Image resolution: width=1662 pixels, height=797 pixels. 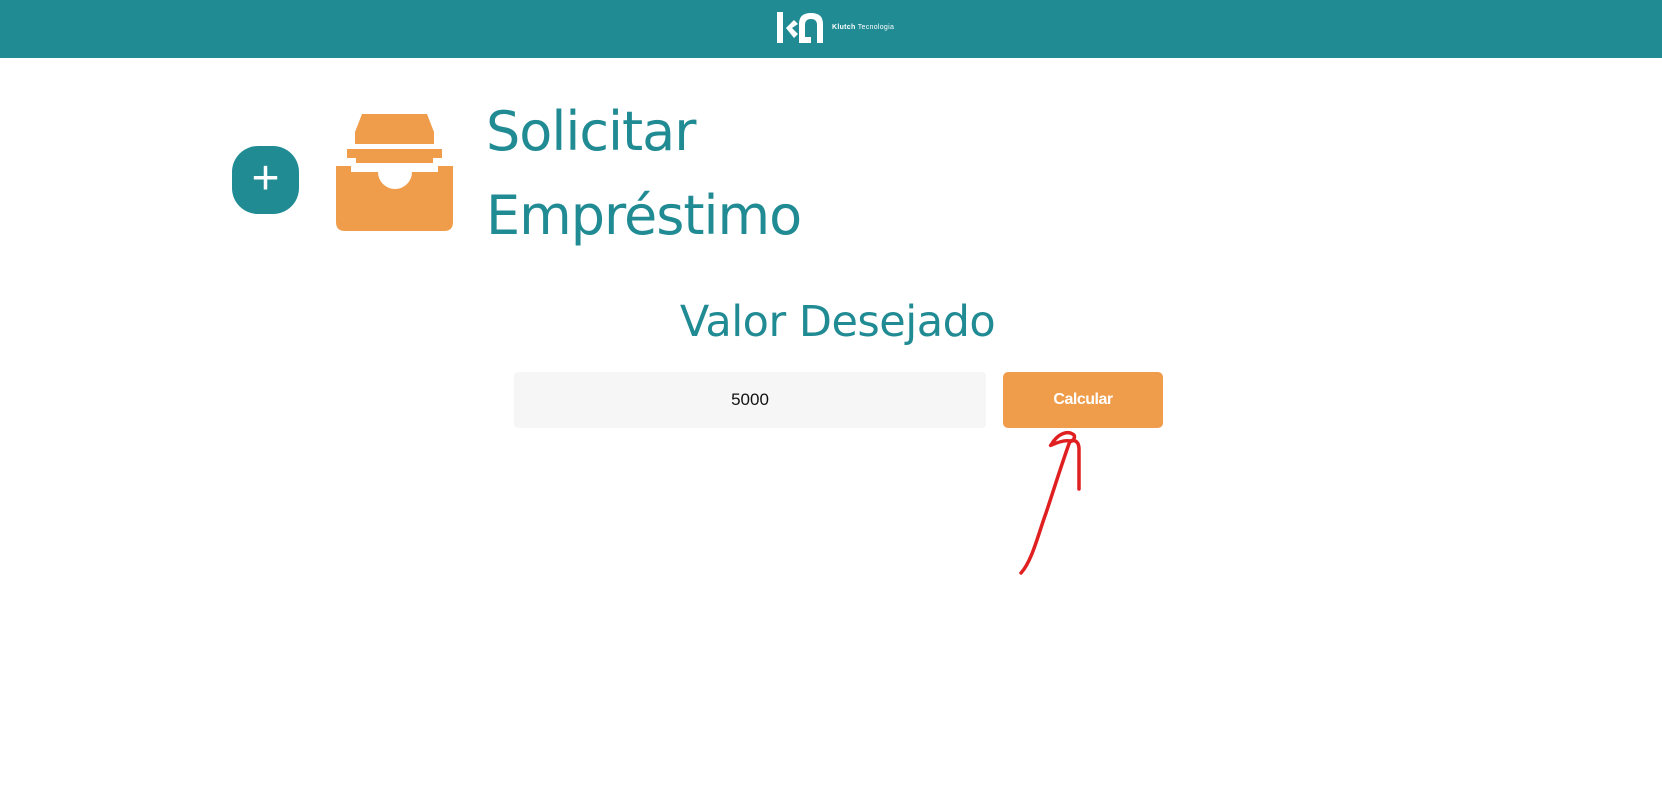 I want to click on plus-icon: +, so click(x=265, y=178).